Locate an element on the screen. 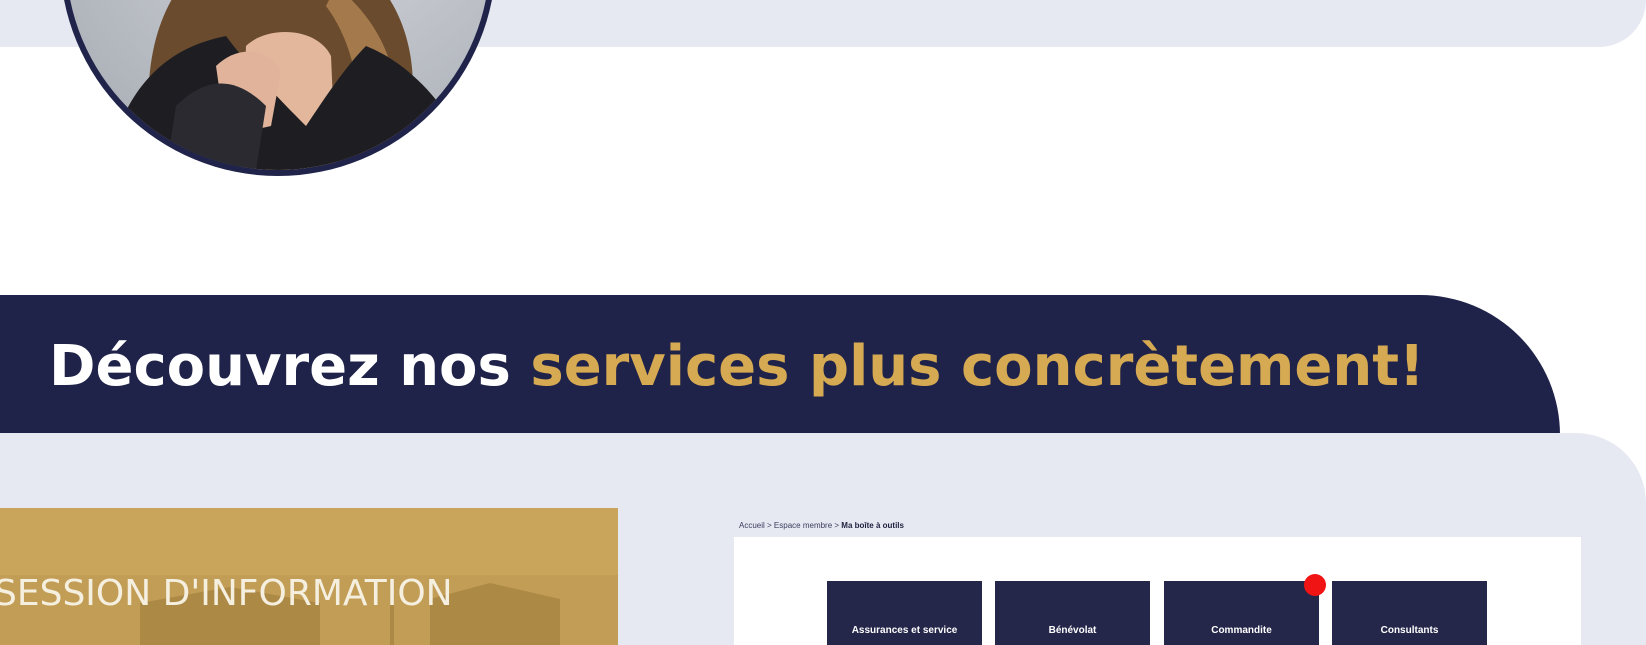  team-member-photo is located at coordinates (278, 88).